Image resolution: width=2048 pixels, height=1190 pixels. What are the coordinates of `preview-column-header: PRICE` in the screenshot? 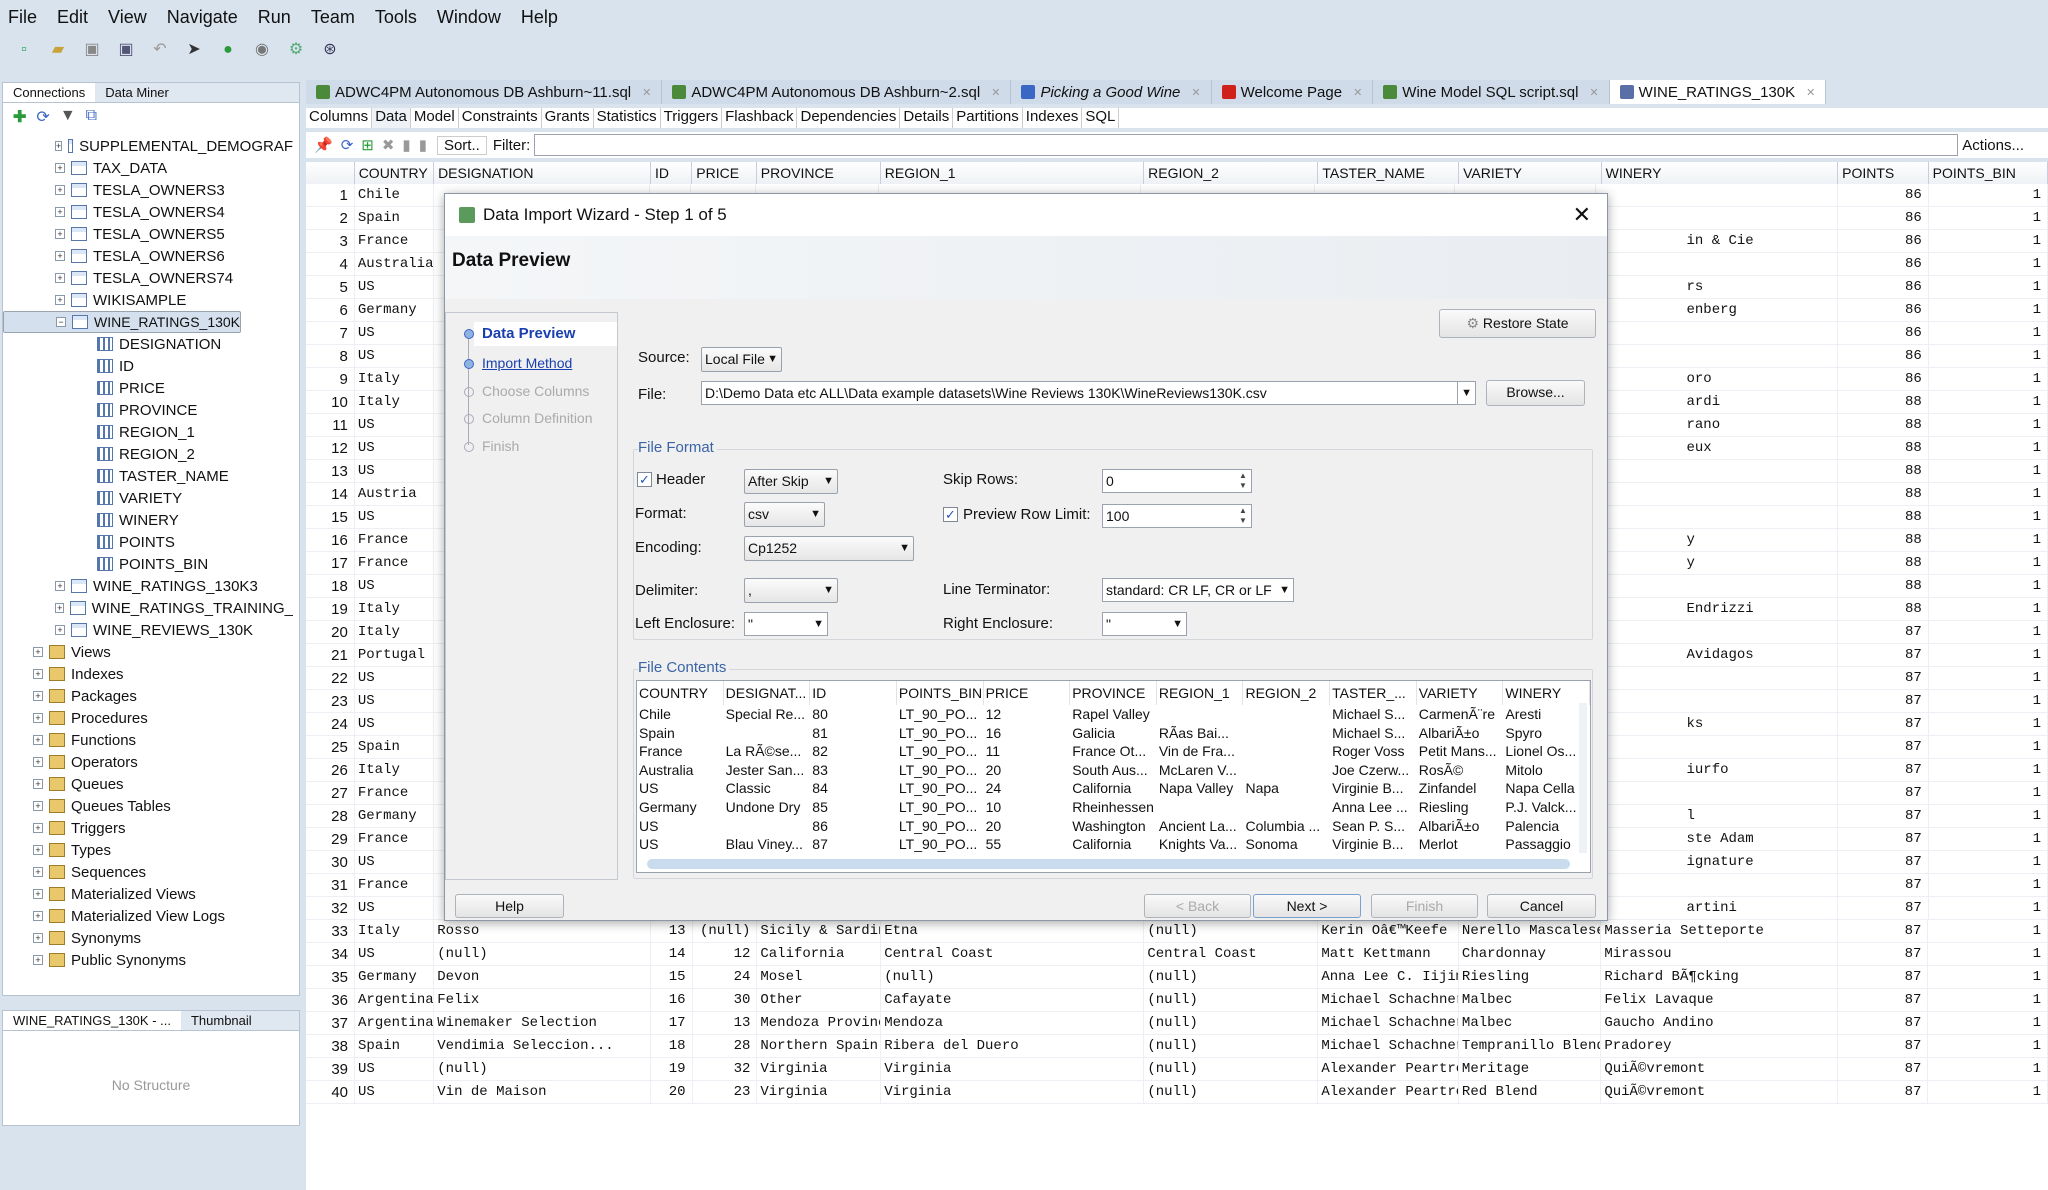 It's located at (1027, 693).